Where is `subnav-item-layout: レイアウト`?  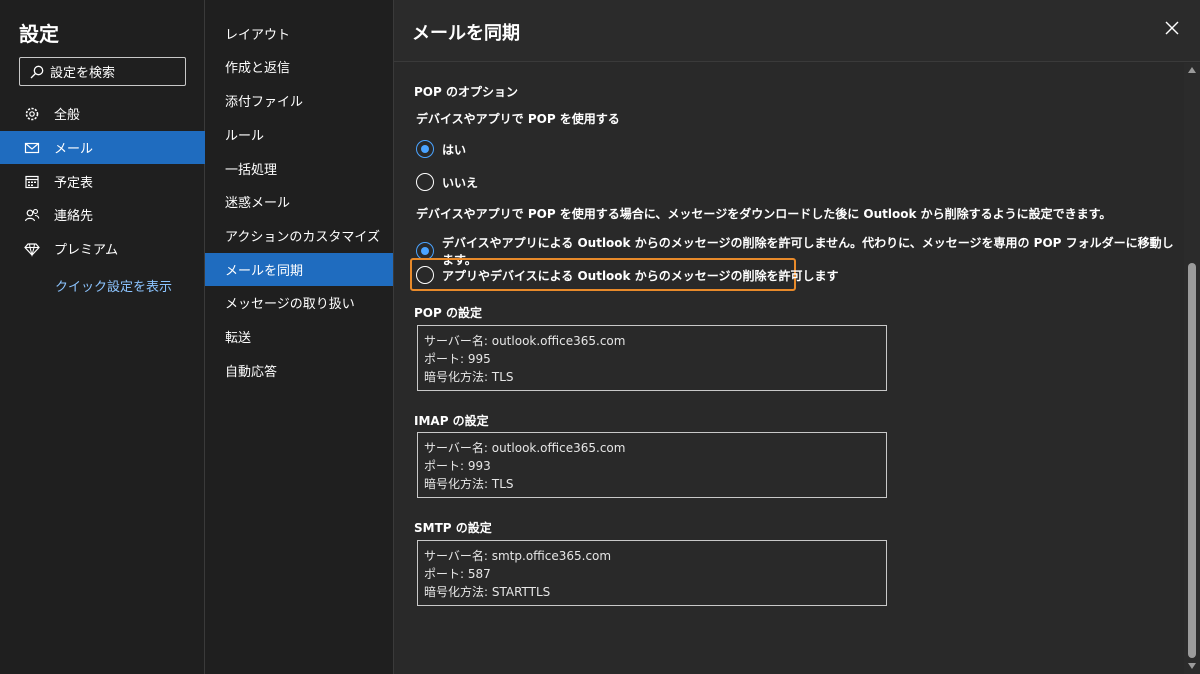
subnav-item-layout: レイアウト is located at coordinates (299, 33).